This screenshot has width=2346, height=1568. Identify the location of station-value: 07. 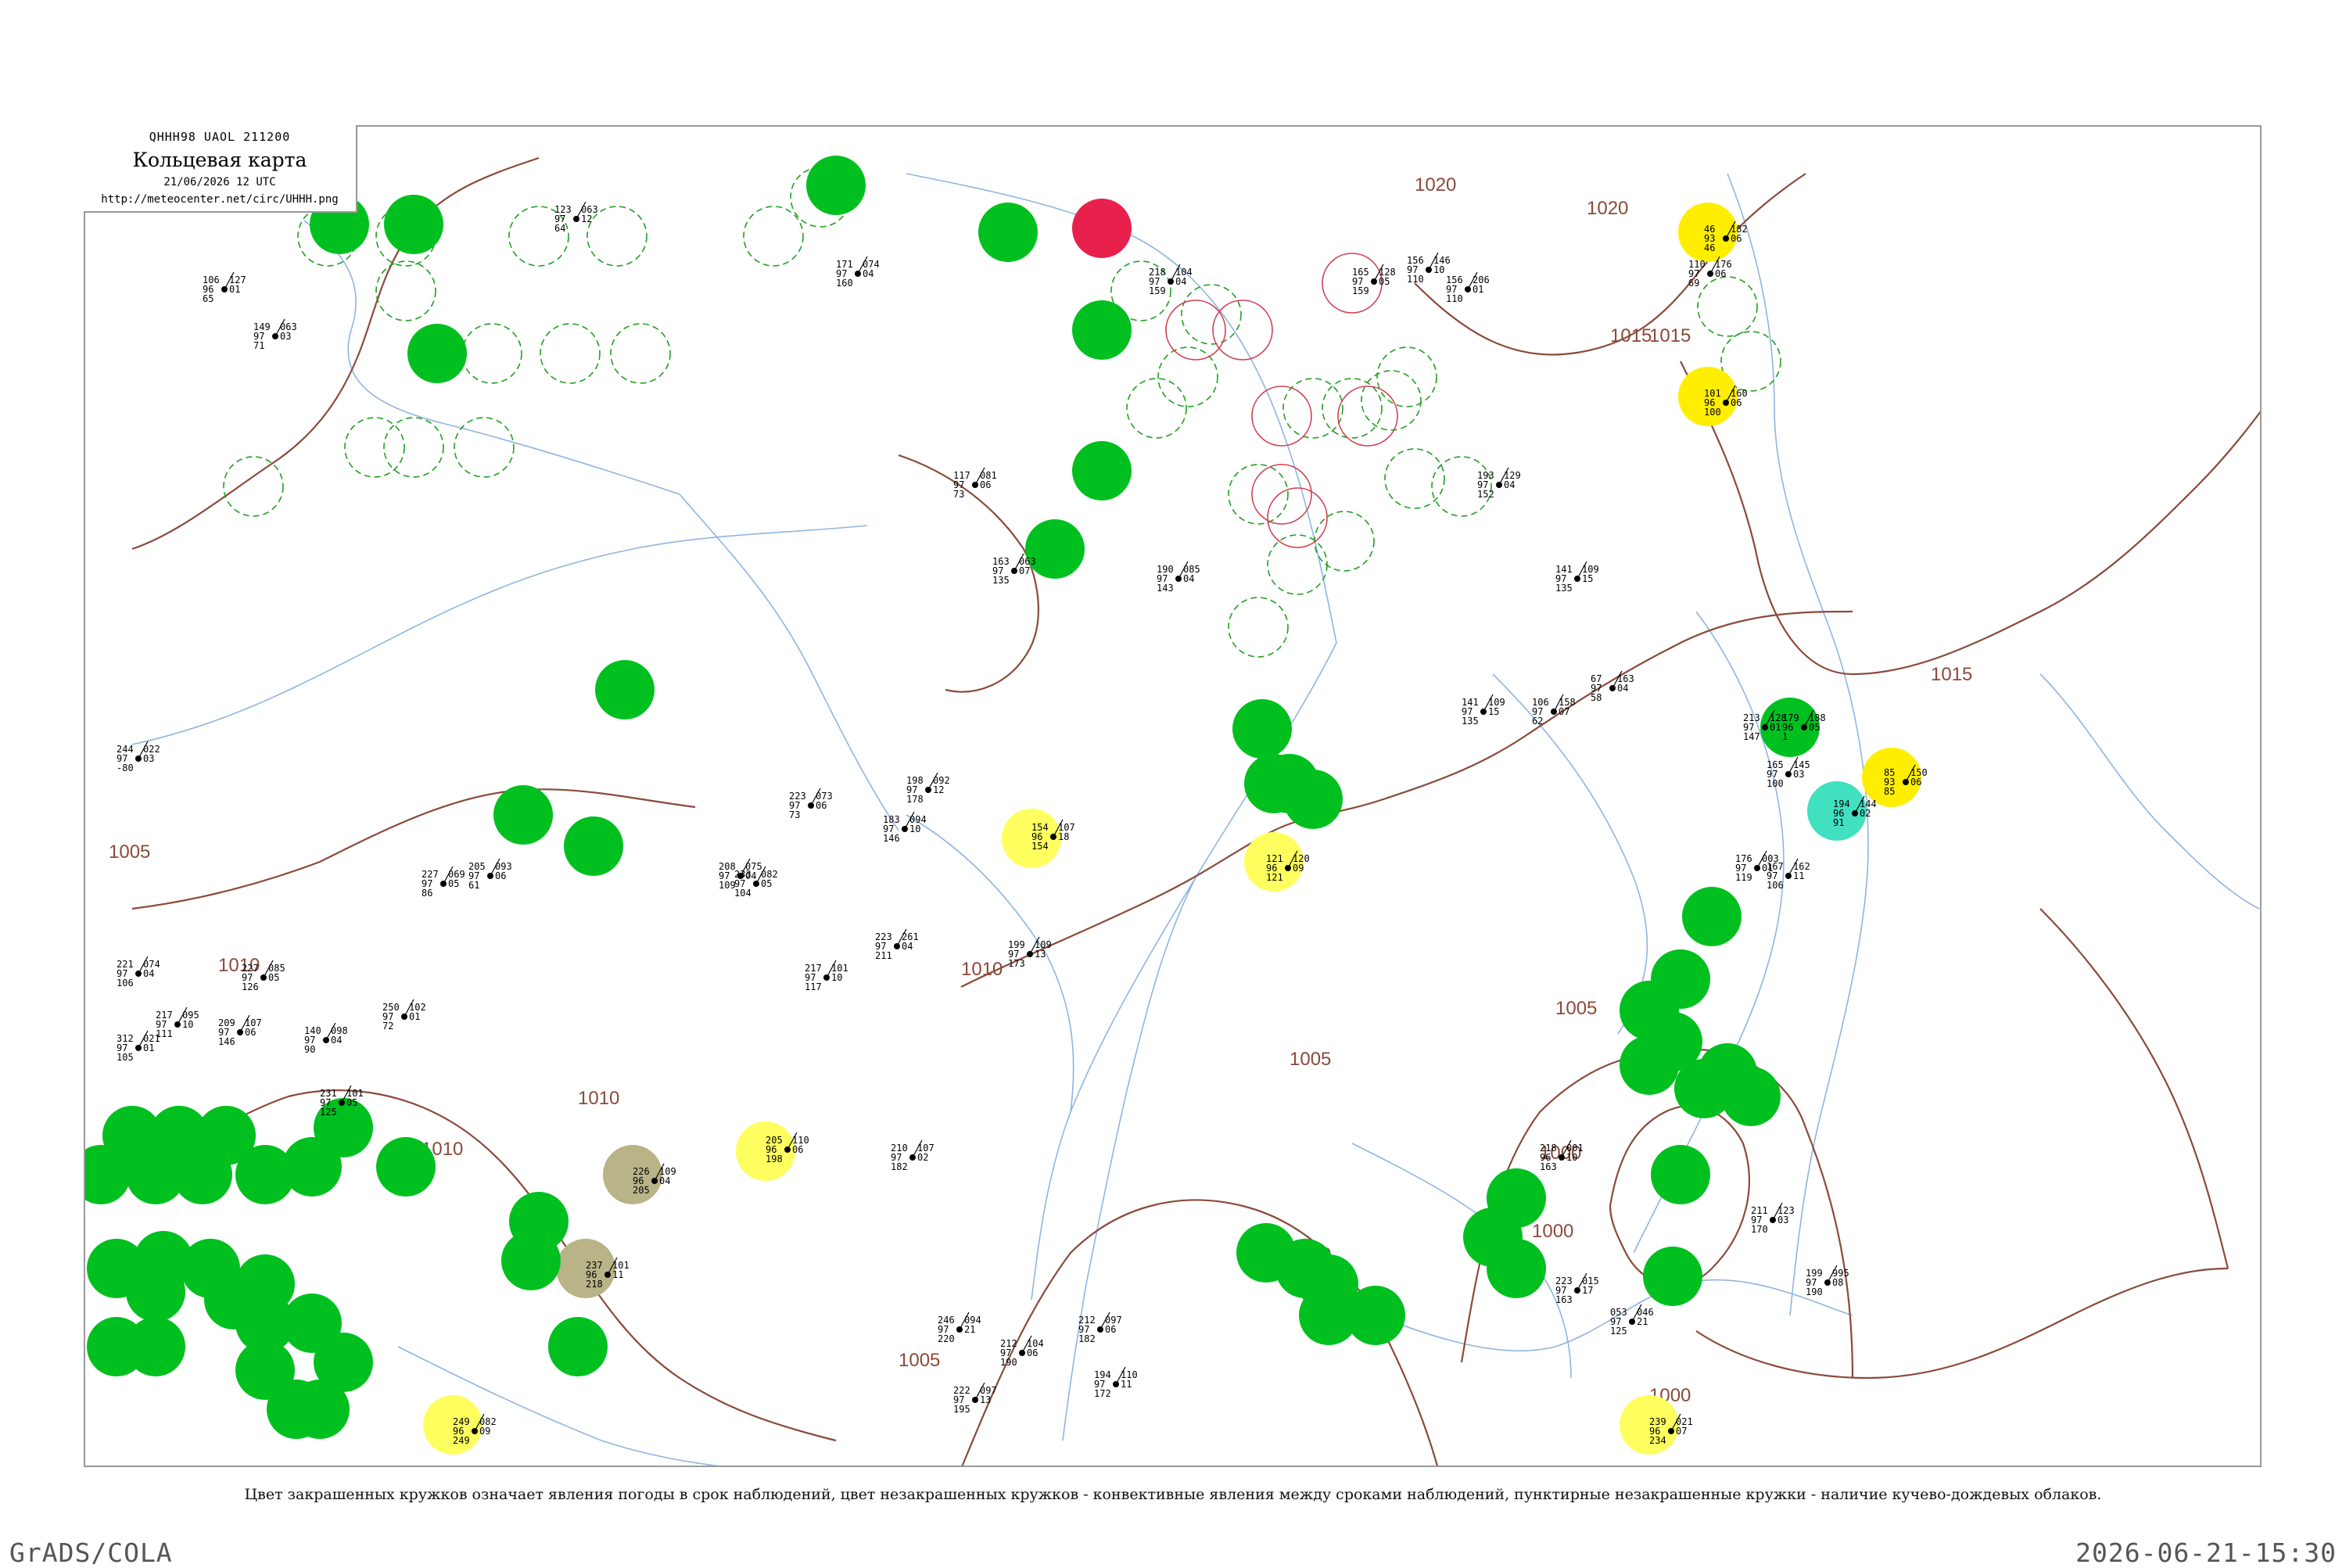
(1564, 711).